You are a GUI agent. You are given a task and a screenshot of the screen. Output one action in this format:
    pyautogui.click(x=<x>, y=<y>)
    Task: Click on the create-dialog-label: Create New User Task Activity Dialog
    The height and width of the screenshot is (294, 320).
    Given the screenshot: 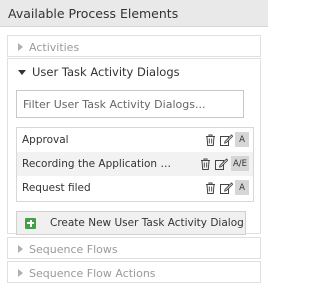 What is the action you would take?
    pyautogui.click(x=147, y=223)
    